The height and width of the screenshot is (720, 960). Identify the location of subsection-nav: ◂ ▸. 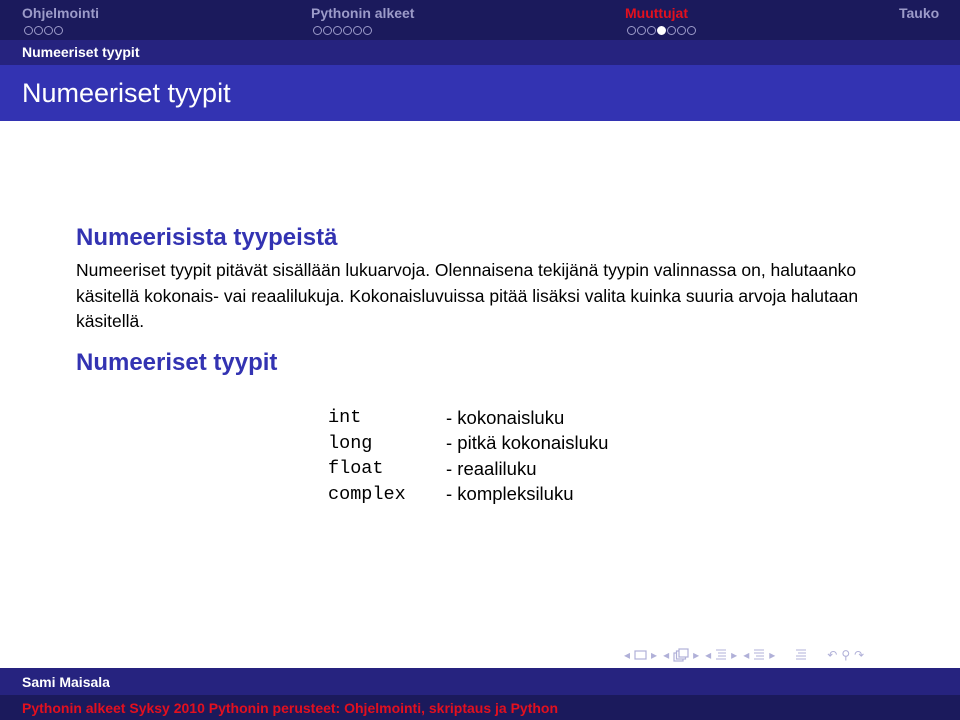
(721, 655).